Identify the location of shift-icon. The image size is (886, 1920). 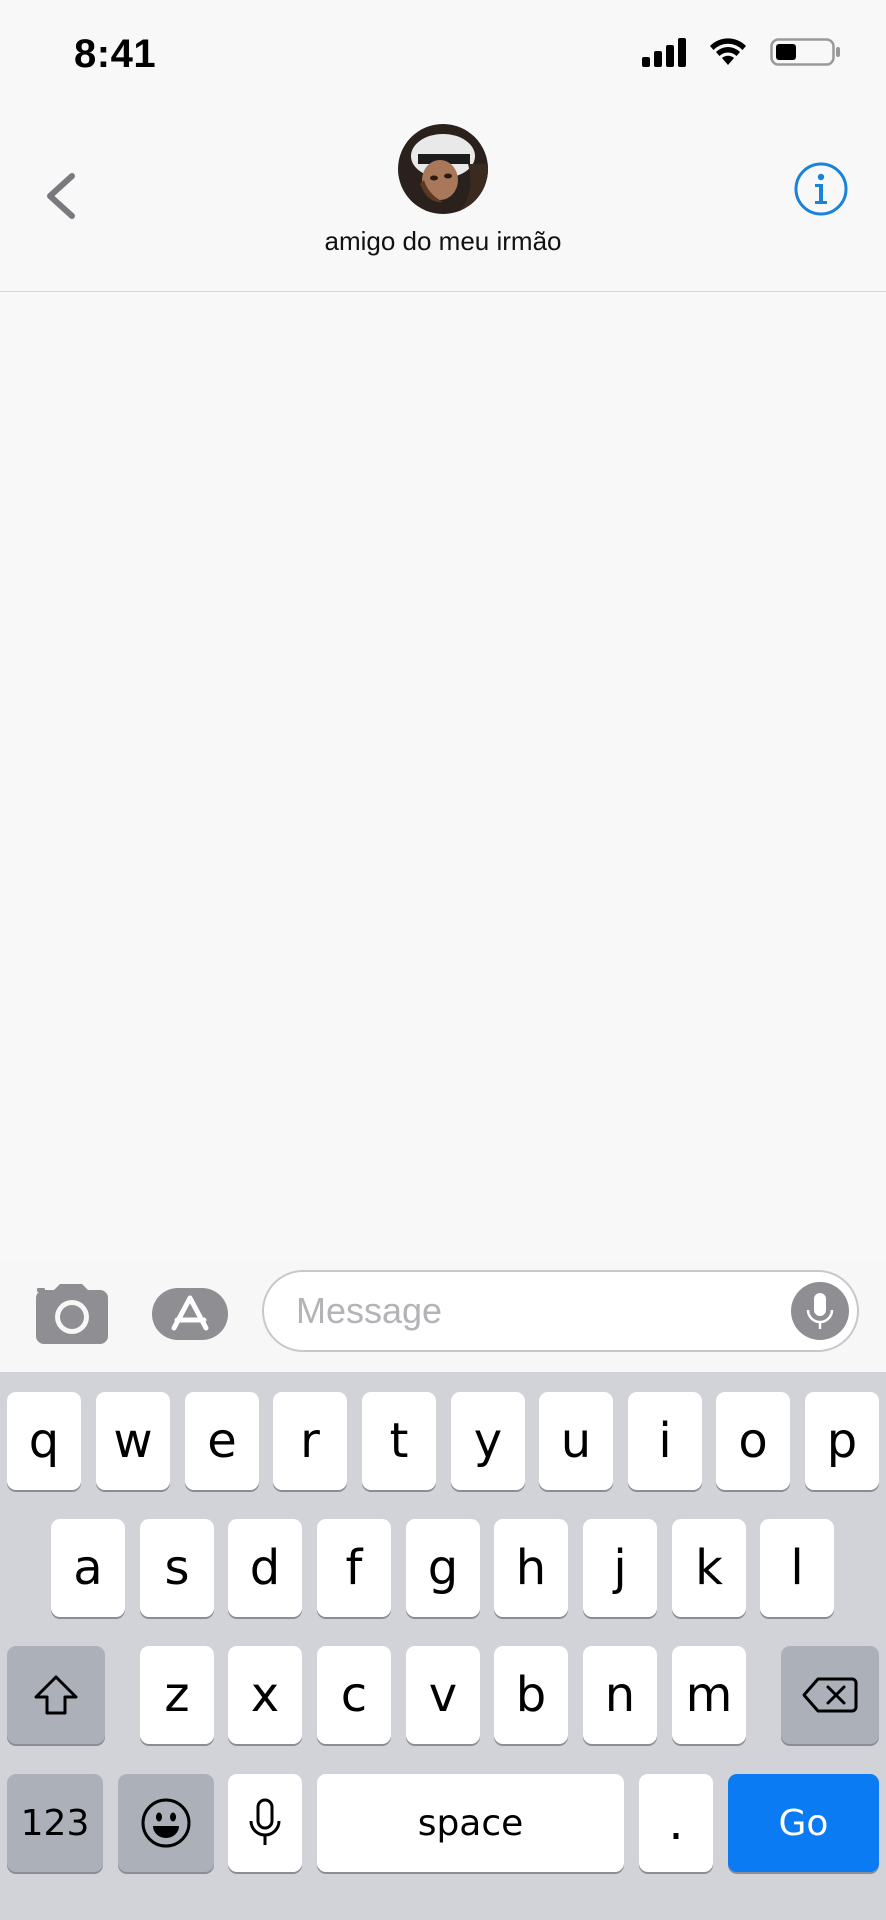
(56, 1695).